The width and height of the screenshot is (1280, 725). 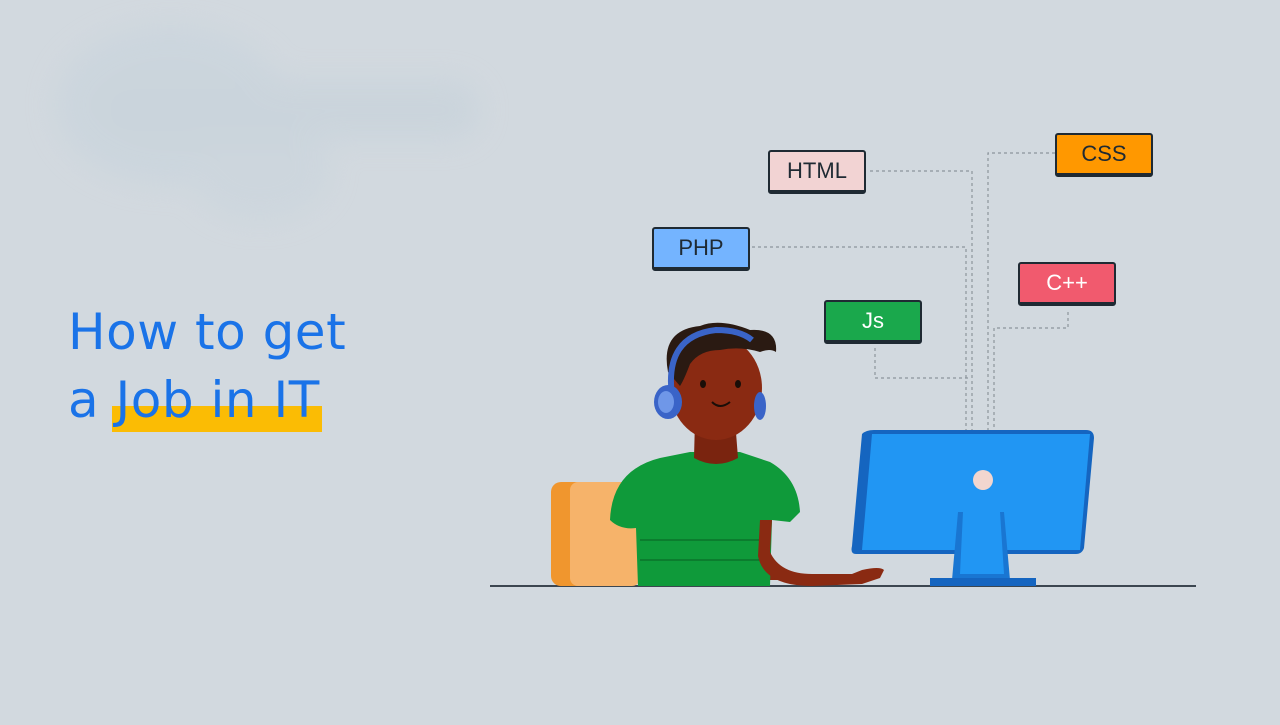 What do you see at coordinates (747, 454) in the screenshot?
I see `person` at bounding box center [747, 454].